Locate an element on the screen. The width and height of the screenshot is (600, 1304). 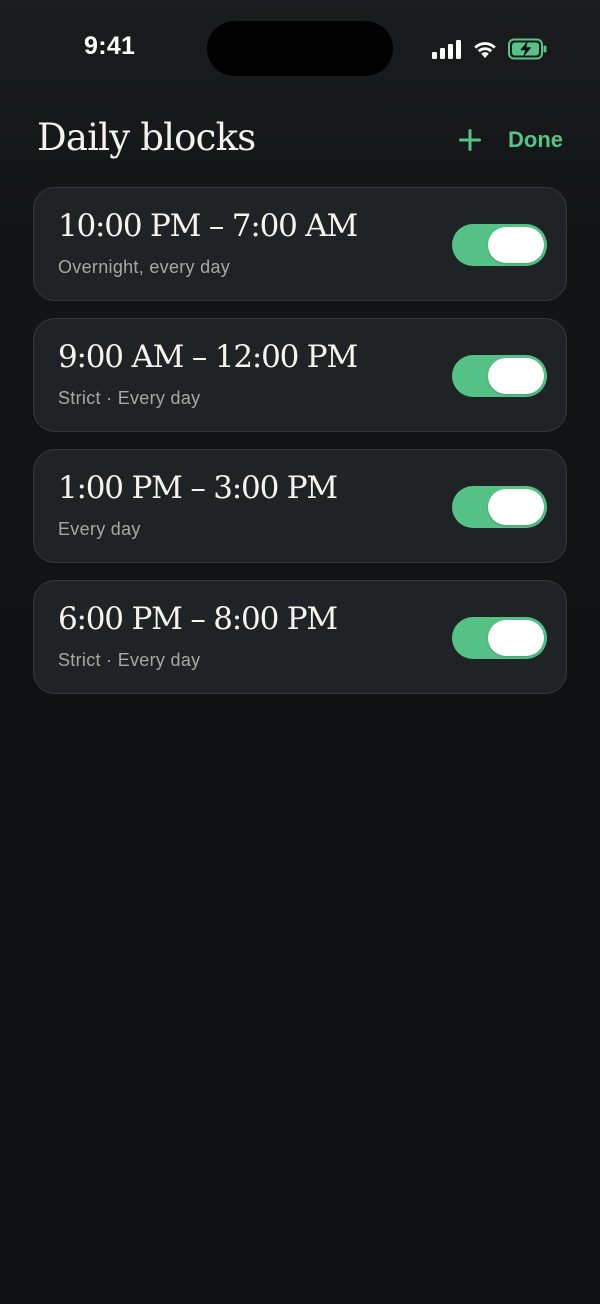
header: Daily blocks Done is located at coordinates (300, 140).